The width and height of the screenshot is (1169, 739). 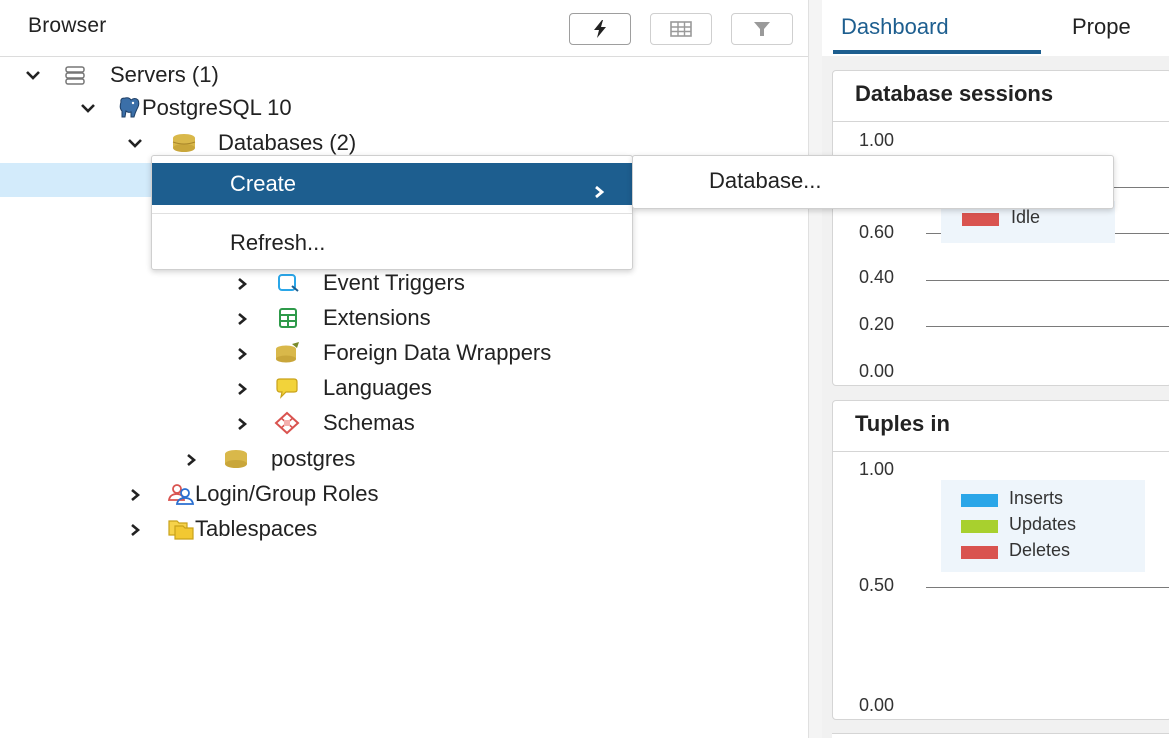 I want to click on lightning-icon, so click(x=600, y=29).